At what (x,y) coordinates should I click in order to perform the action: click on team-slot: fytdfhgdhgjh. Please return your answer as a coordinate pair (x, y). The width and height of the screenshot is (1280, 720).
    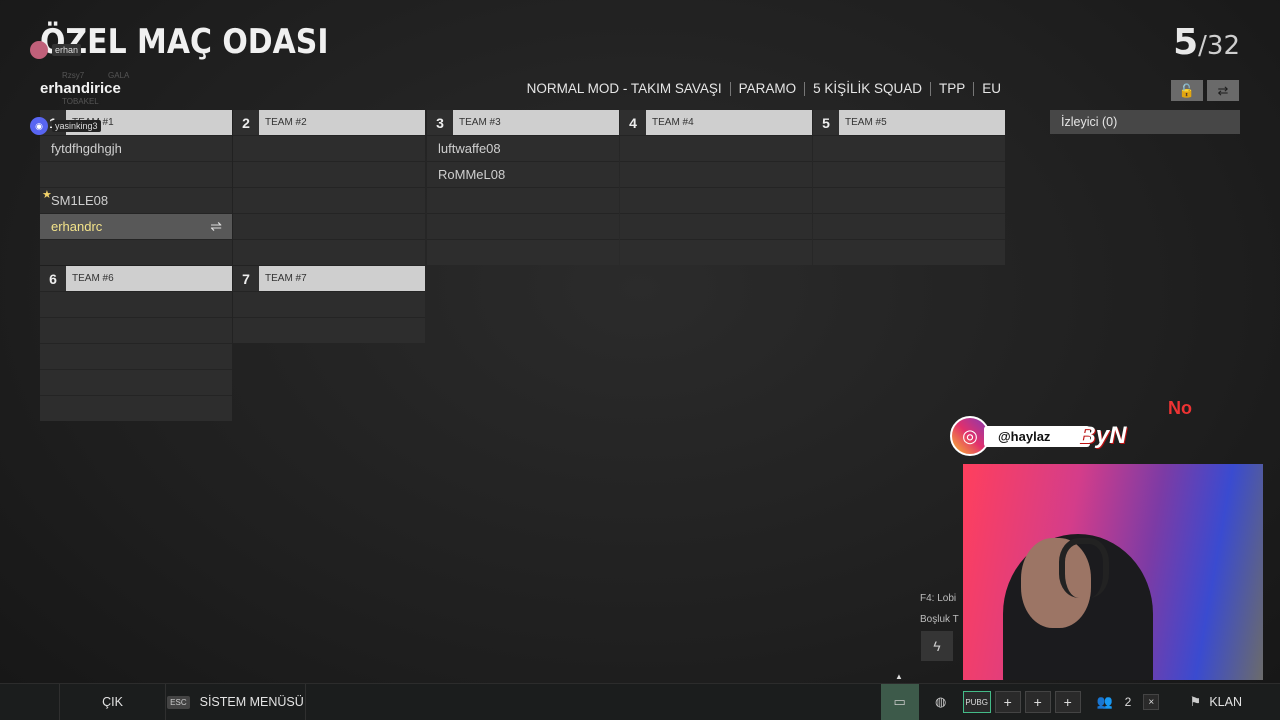
    Looking at the image, I should click on (136, 148).